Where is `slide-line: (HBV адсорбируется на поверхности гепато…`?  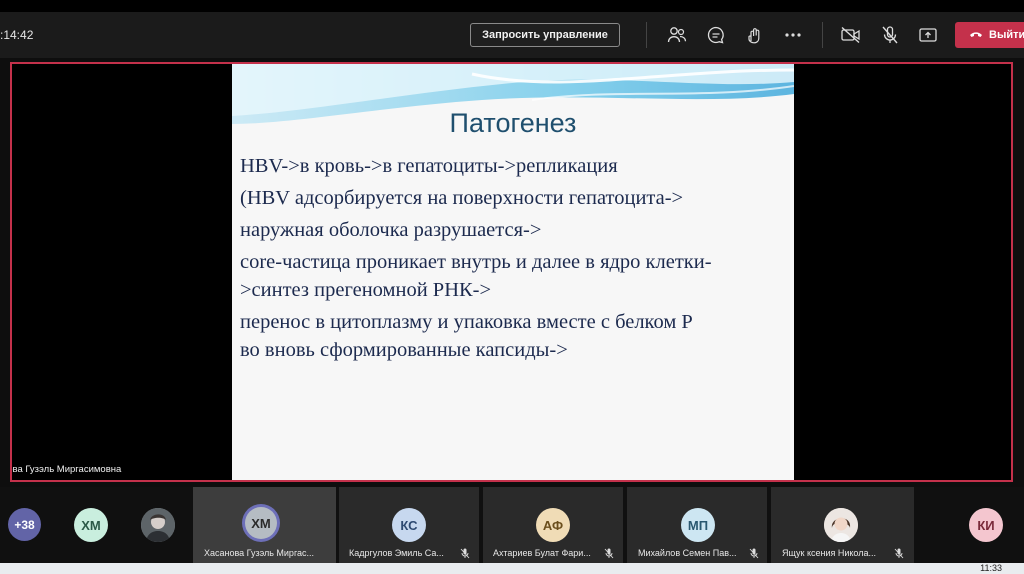 slide-line: (HBV адсорбируется на поверхности гепато… is located at coordinates (462, 198).